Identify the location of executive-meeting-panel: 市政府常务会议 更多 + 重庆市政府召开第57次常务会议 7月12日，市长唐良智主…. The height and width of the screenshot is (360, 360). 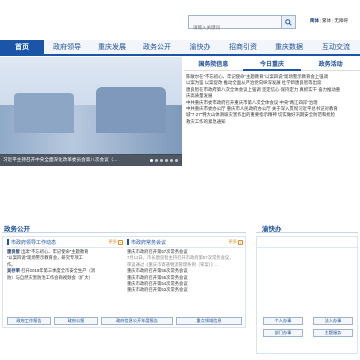
(185, 265).